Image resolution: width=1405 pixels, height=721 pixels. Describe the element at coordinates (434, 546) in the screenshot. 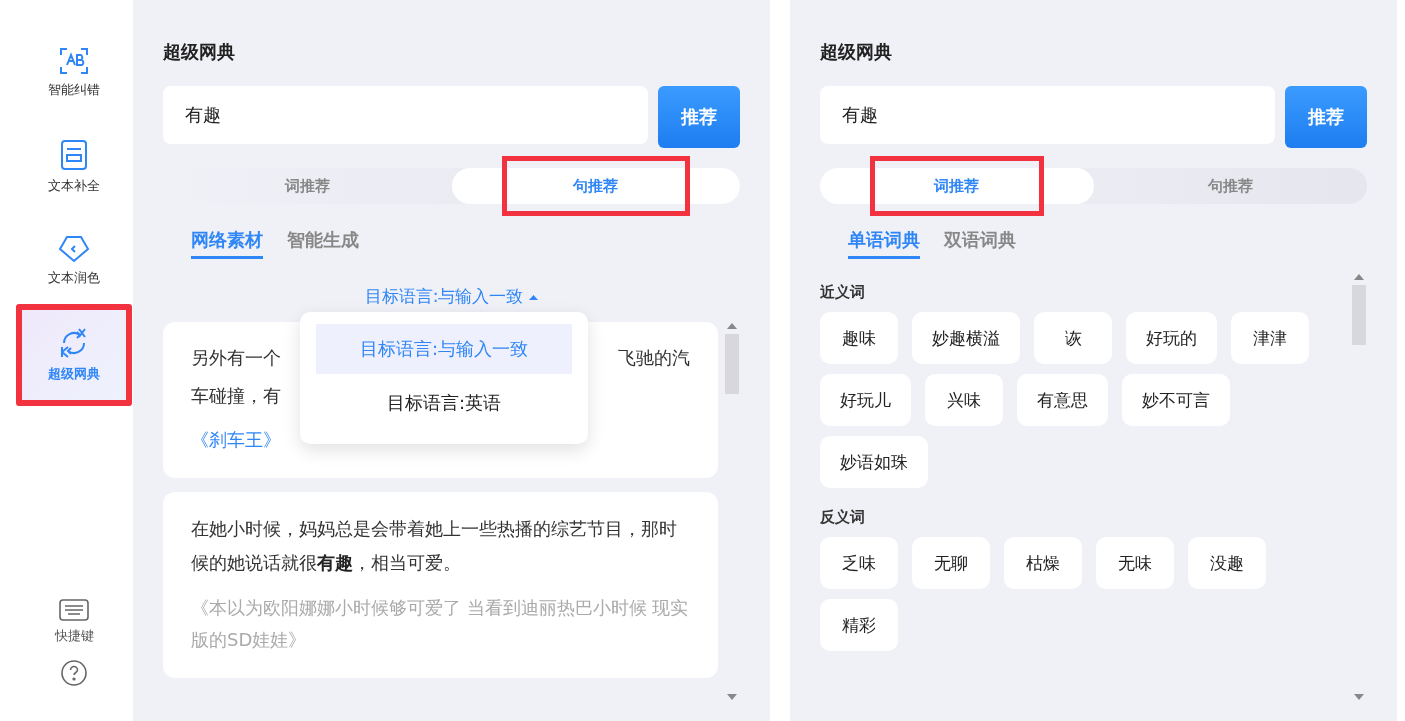

I see `sentence-text: 在她小时候，妈妈总是会带着她上一些热播的综艺节目，那时候的她说话就很有趣，相当可爱。` at that location.